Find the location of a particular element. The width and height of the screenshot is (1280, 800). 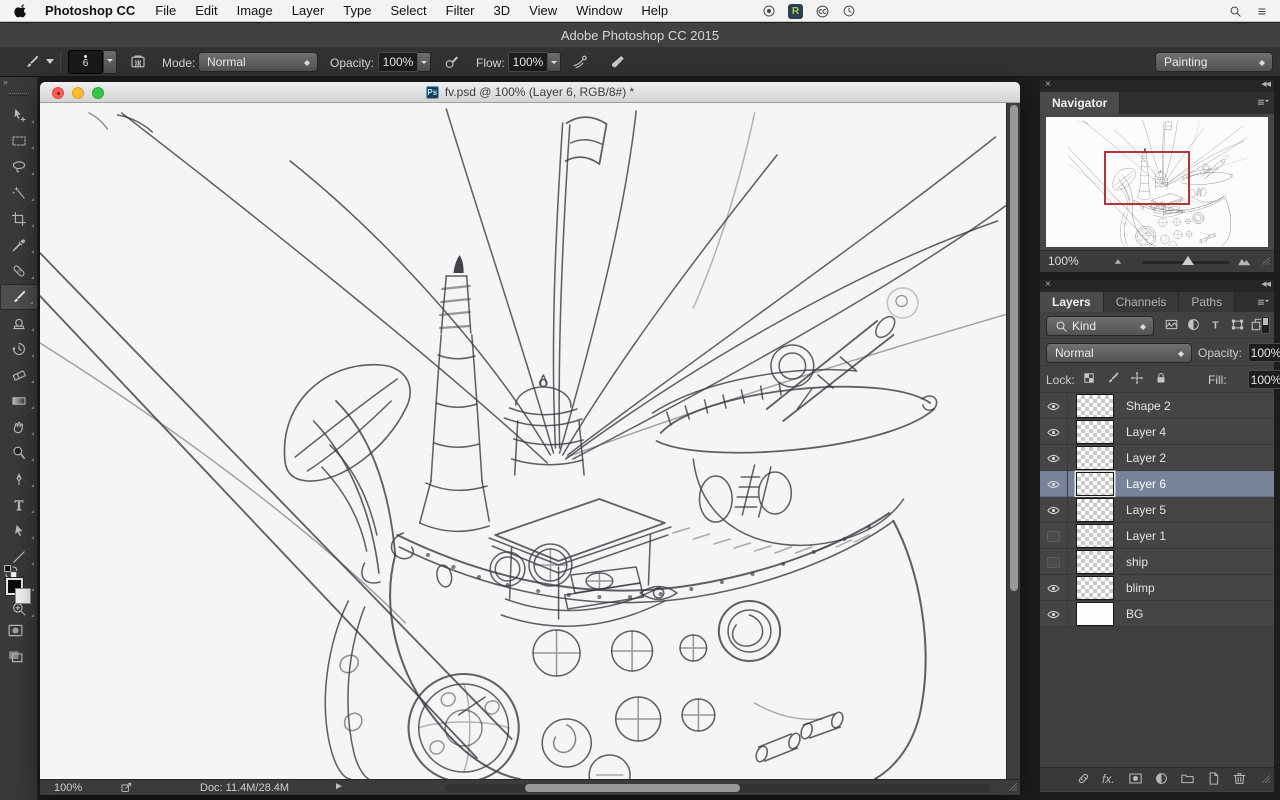

menu-app-name: Photoshop CC is located at coordinates (90, 10).